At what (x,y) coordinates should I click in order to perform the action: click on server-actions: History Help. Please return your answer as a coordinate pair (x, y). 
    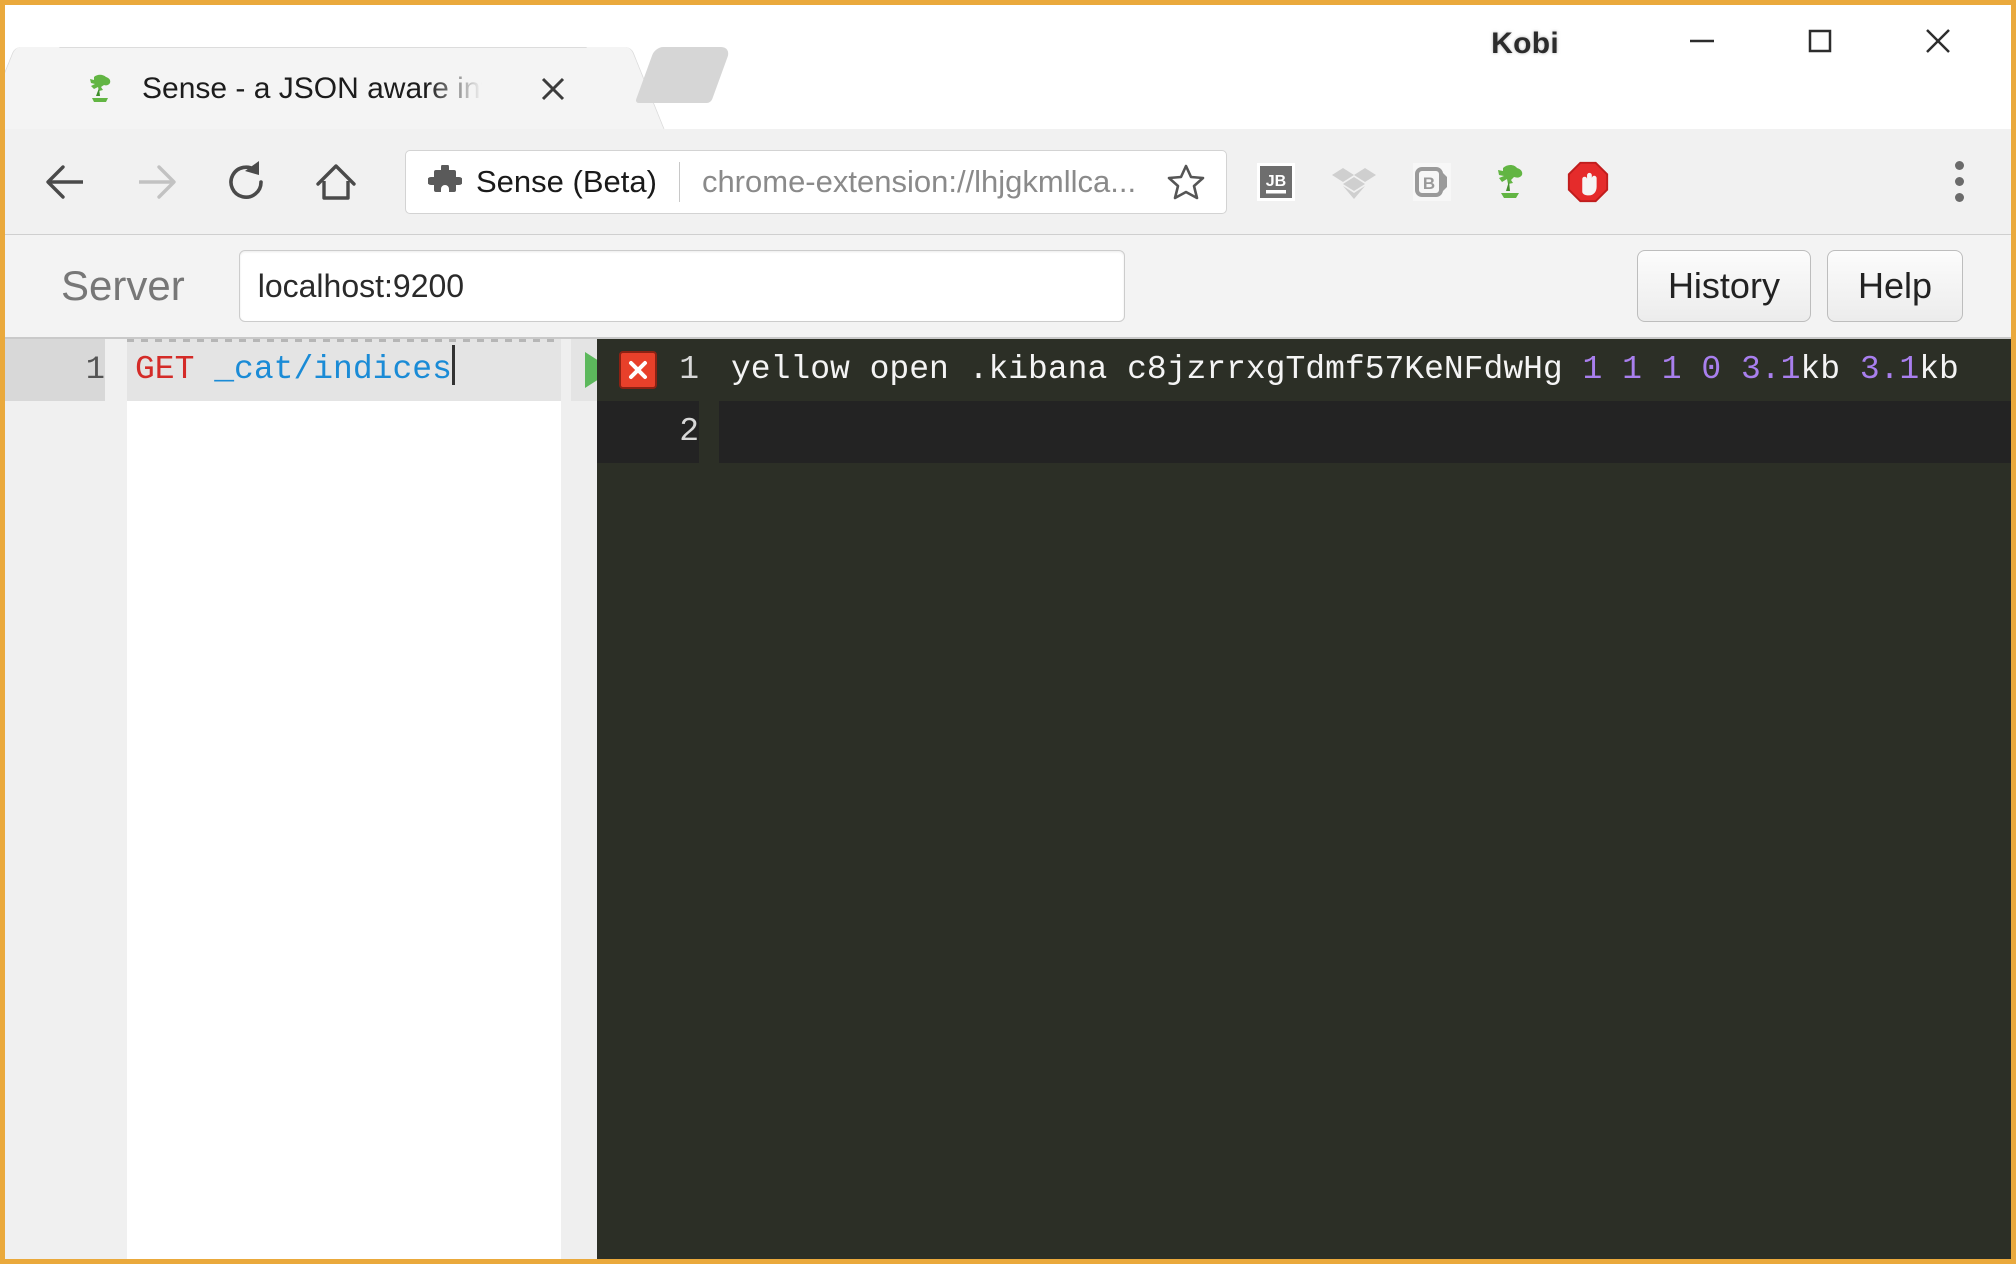
    Looking at the image, I should click on (1799, 286).